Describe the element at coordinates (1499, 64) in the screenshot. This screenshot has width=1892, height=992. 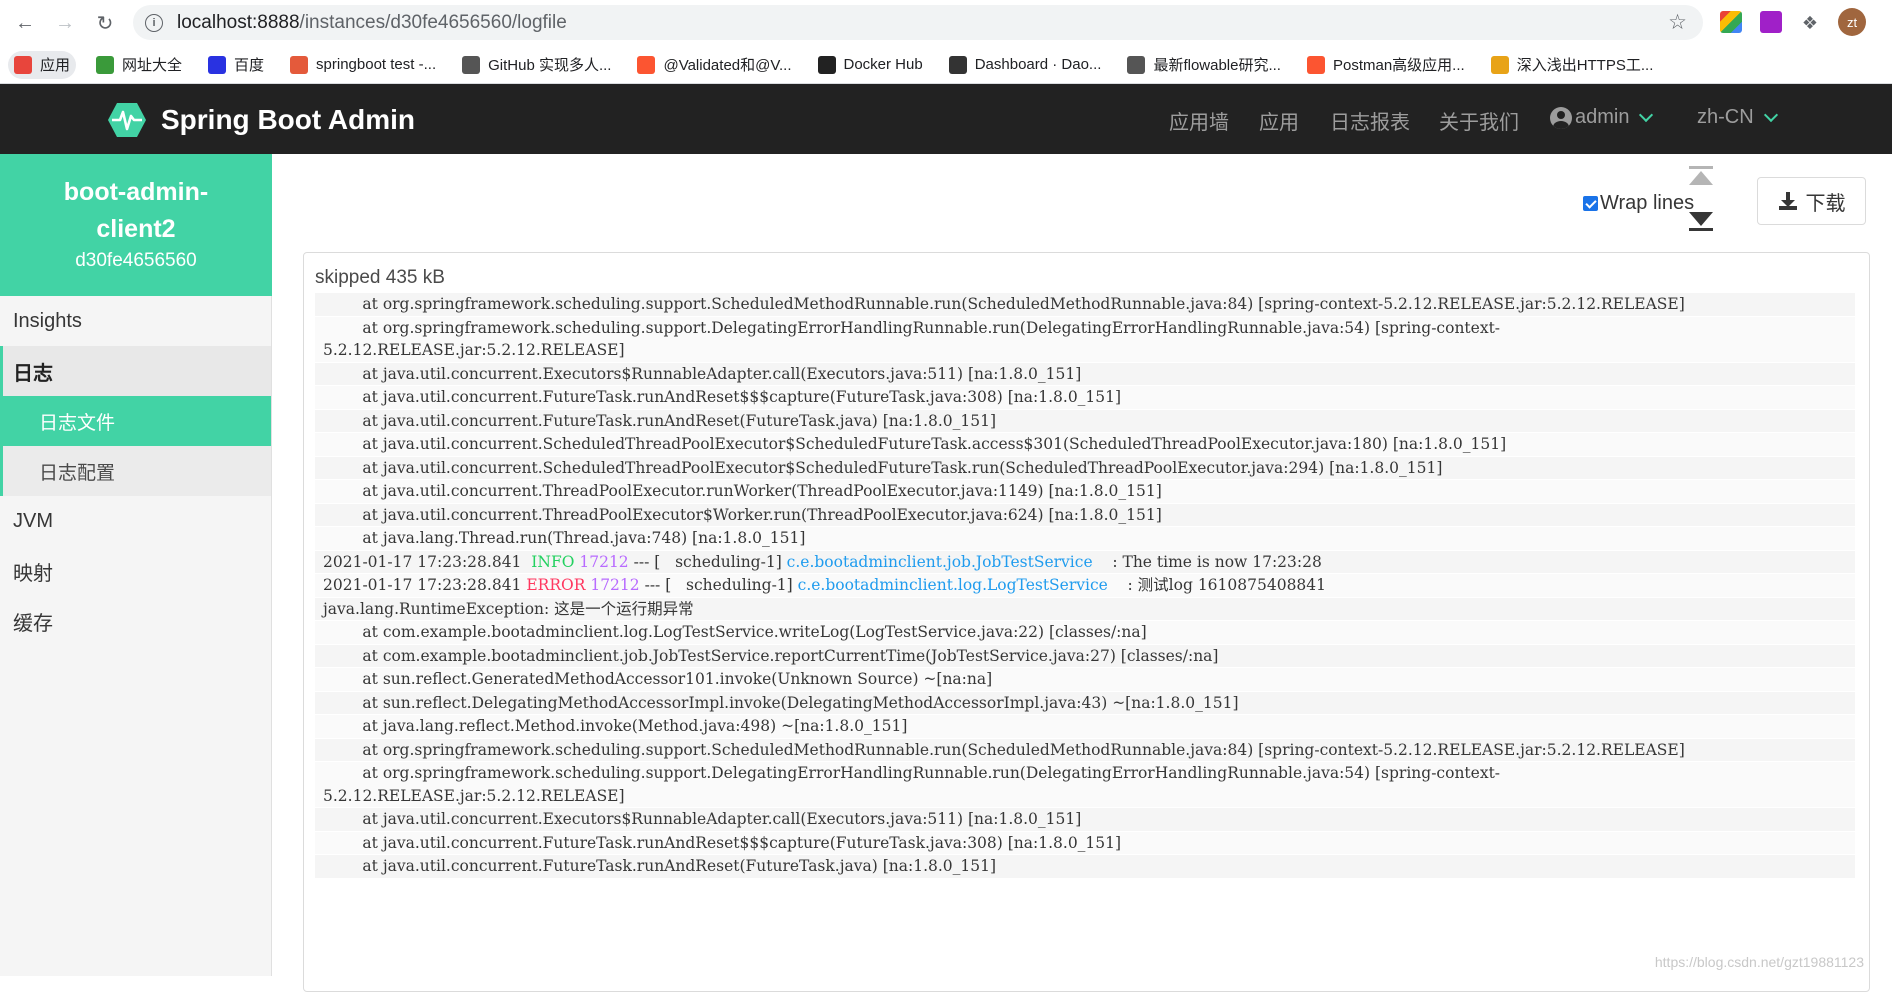
I see `s-icon` at that location.